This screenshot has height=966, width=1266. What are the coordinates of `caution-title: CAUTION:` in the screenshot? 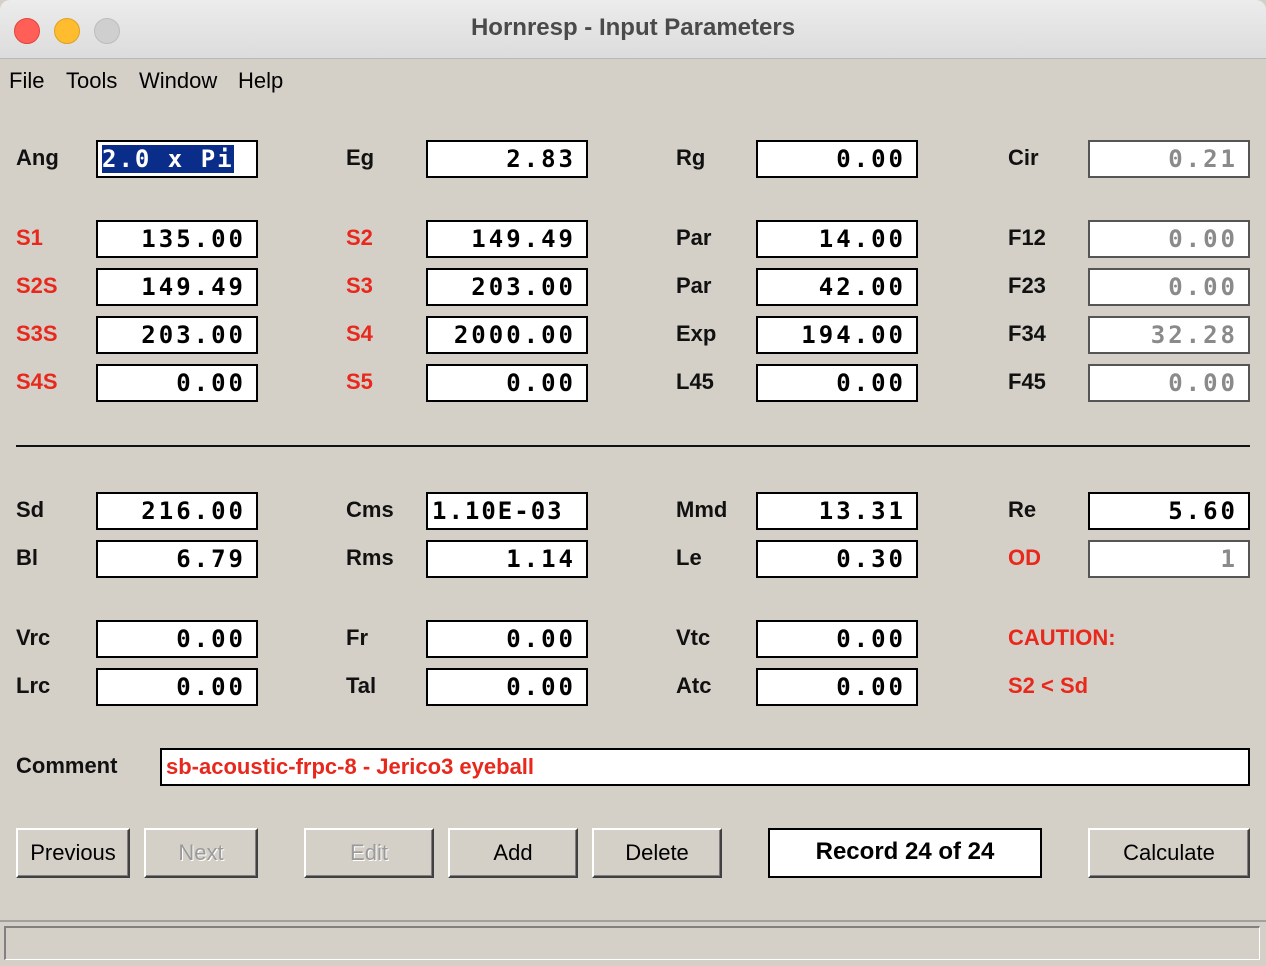 It's located at (1062, 637).